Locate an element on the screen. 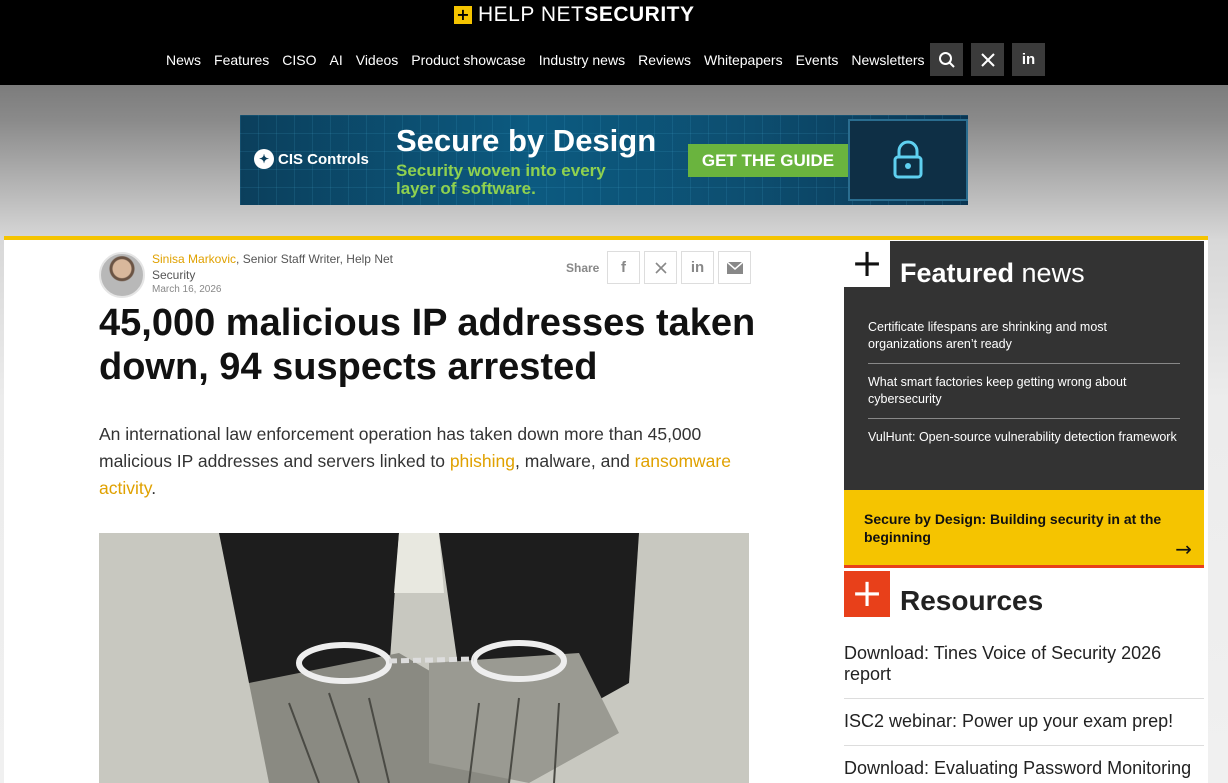 The image size is (1228, 783). ad-title: Secure by Design is located at coordinates (526, 140).